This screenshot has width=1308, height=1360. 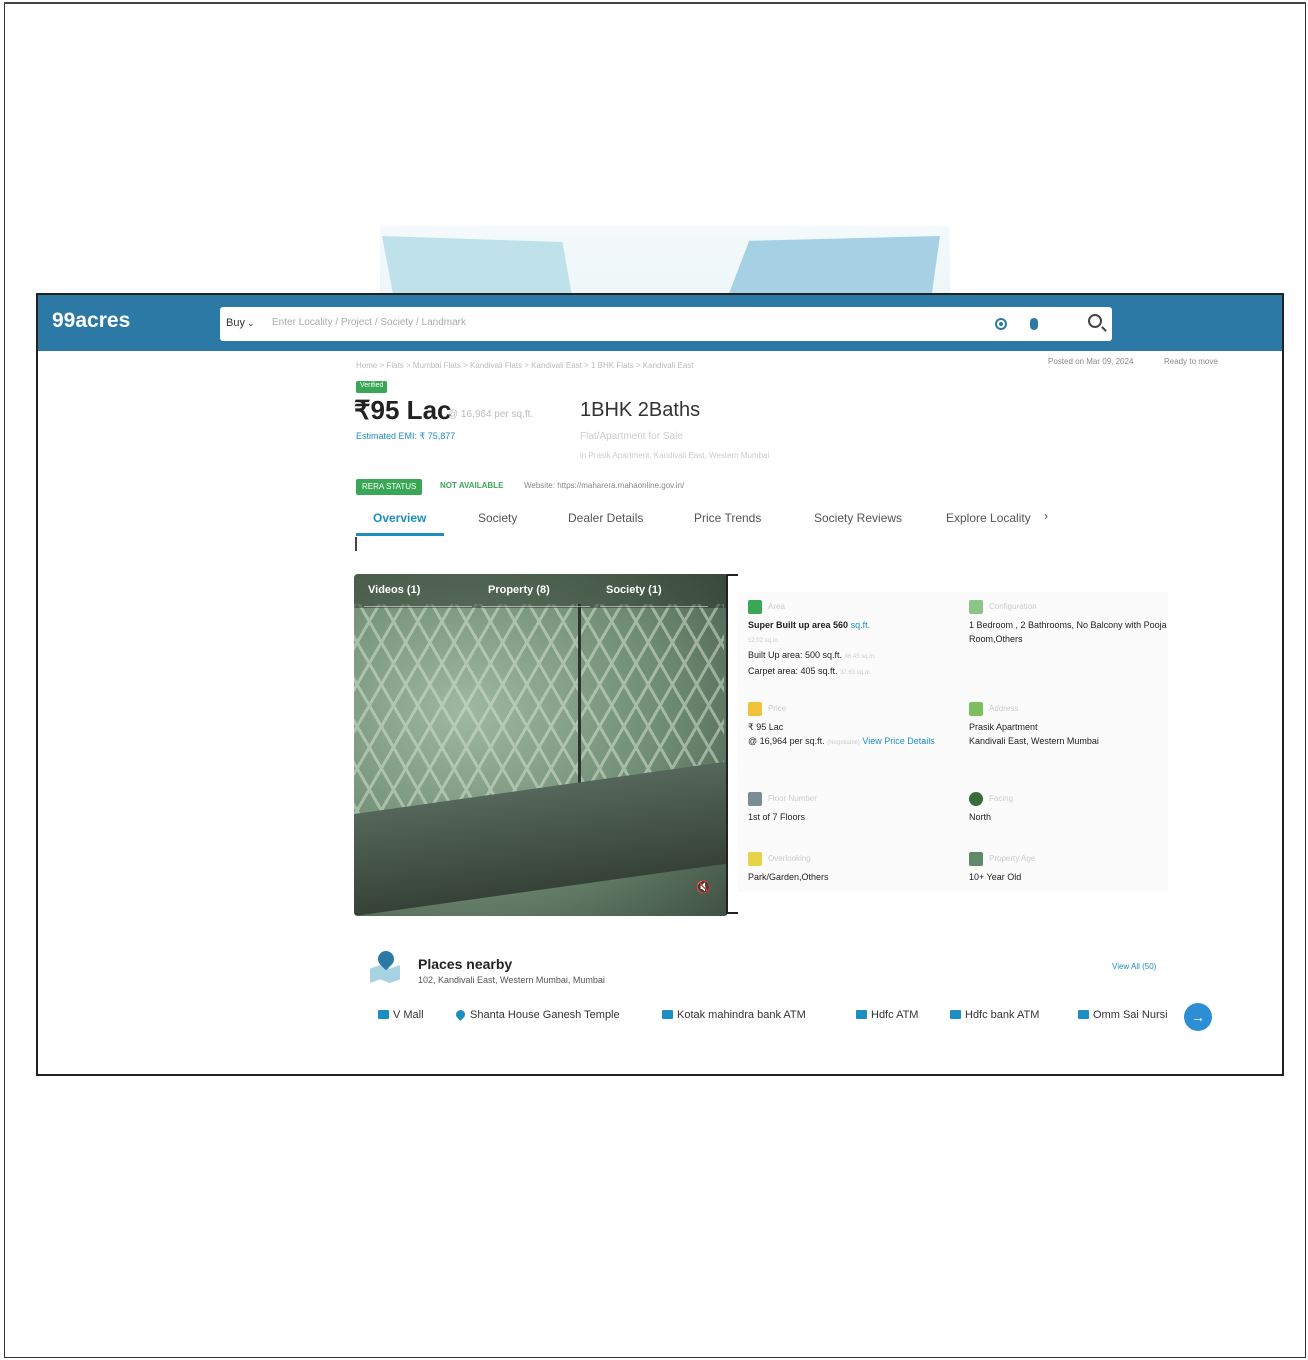 What do you see at coordinates (789, 858) in the screenshot?
I see `detail-label: Overlooking` at bounding box center [789, 858].